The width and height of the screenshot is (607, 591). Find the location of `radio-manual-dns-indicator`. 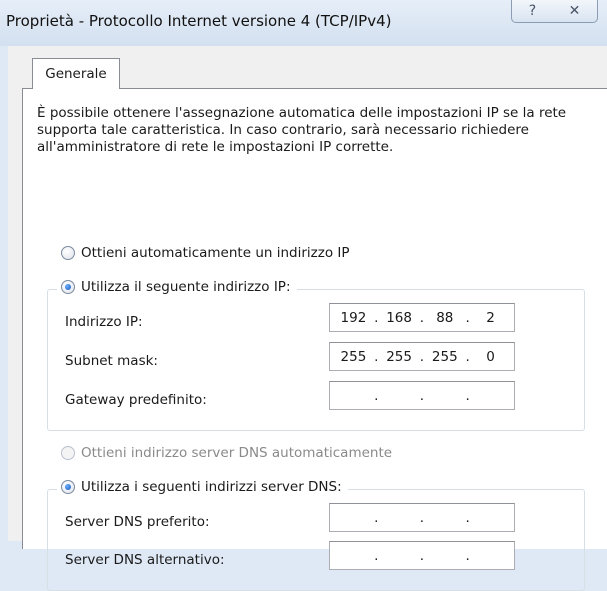

radio-manual-dns-indicator is located at coordinates (68, 487).